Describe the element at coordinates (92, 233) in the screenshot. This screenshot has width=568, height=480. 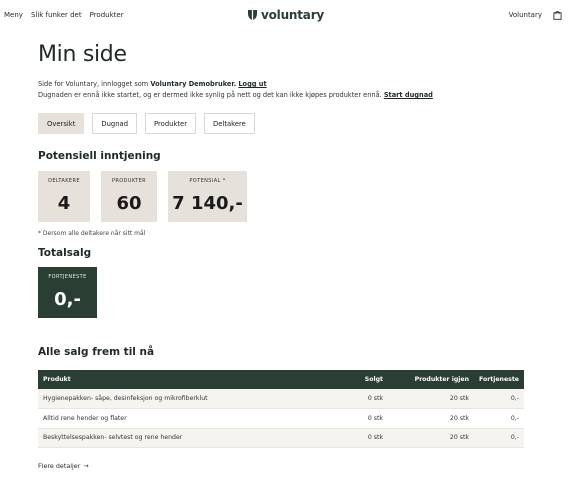
I see `potential-footnote: * Dersom alle deltakere når sitt mål` at that location.